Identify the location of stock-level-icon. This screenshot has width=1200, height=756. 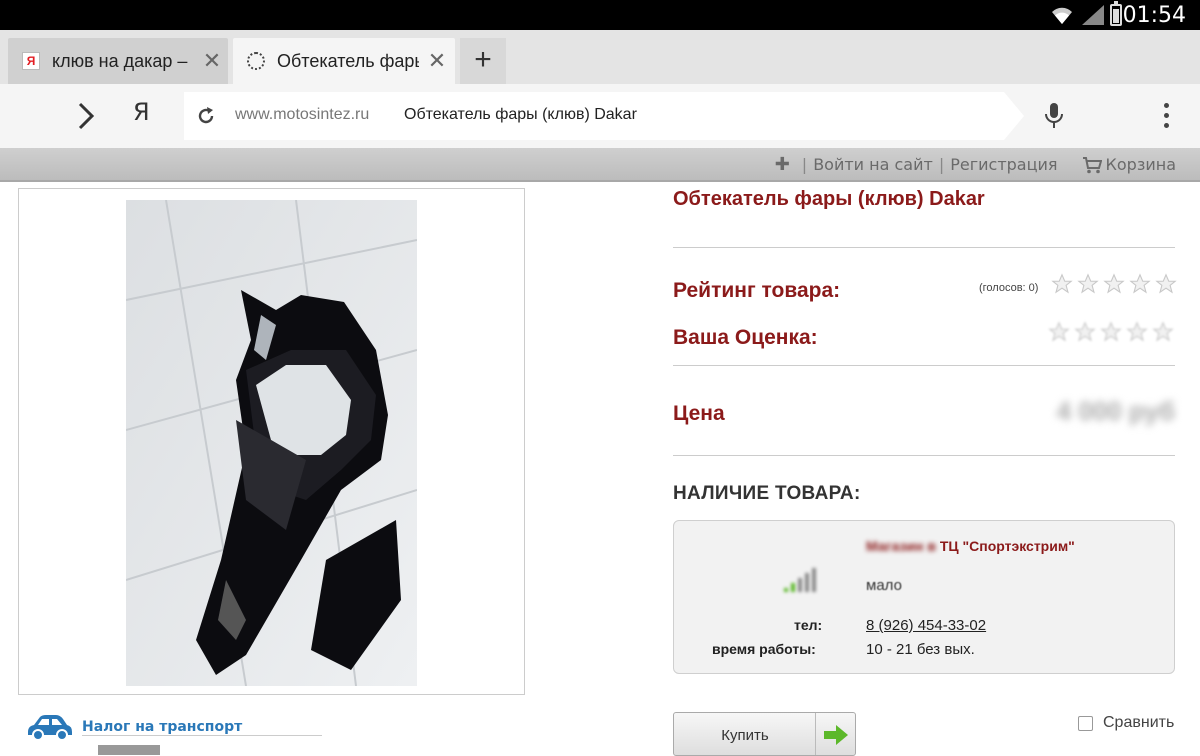
(800, 580).